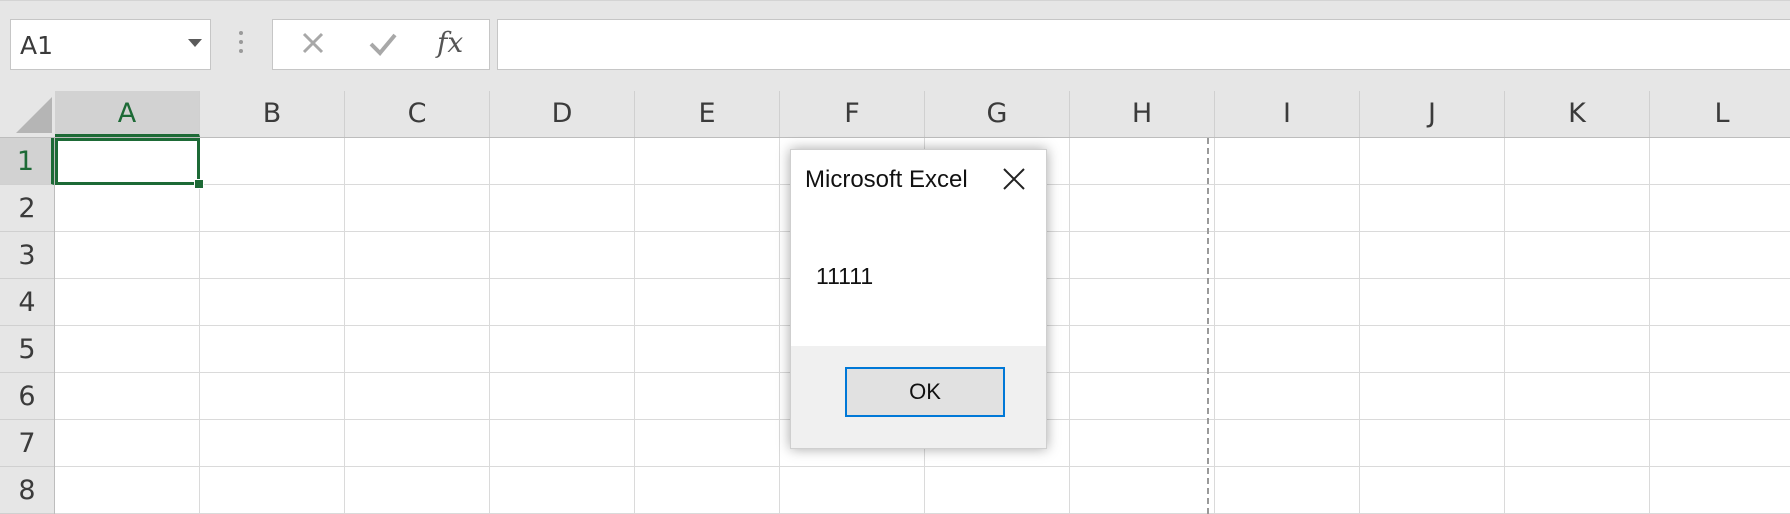 This screenshot has width=1790, height=514. I want to click on row-headers: 12345678, so click(27, 326).